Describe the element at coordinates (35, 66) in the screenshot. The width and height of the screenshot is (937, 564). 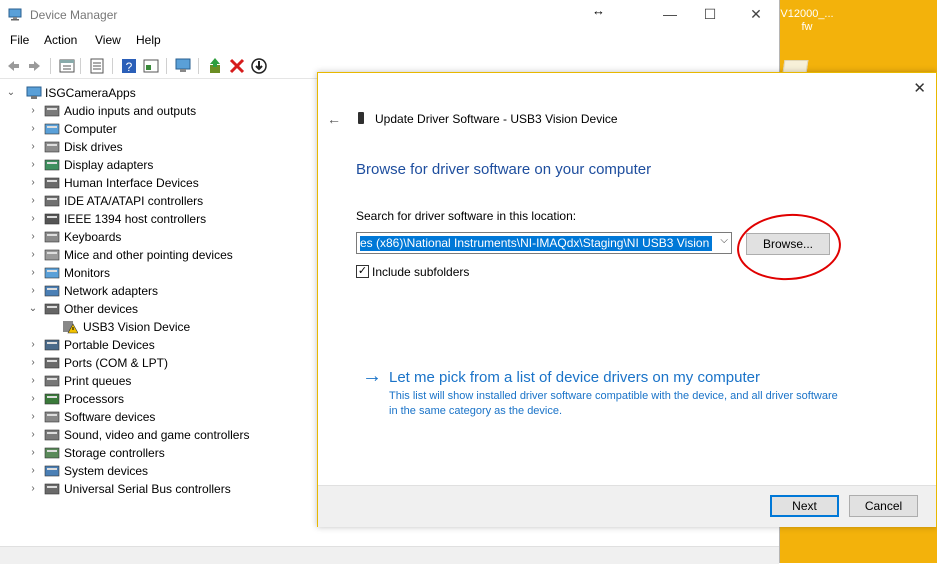
I see `forward-arrow-icon` at that location.